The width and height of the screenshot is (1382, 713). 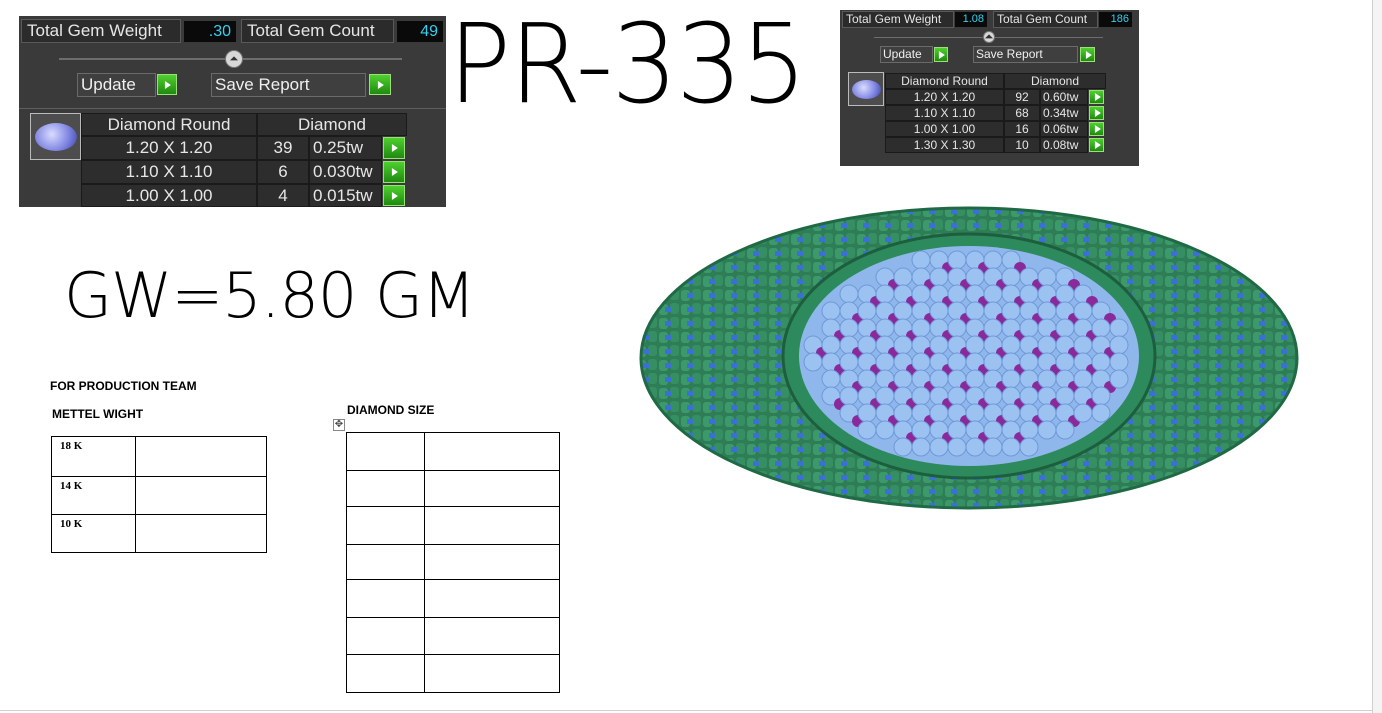 What do you see at coordinates (944, 129) in the screenshot?
I see `row-size: 1.00 X 1.00` at bounding box center [944, 129].